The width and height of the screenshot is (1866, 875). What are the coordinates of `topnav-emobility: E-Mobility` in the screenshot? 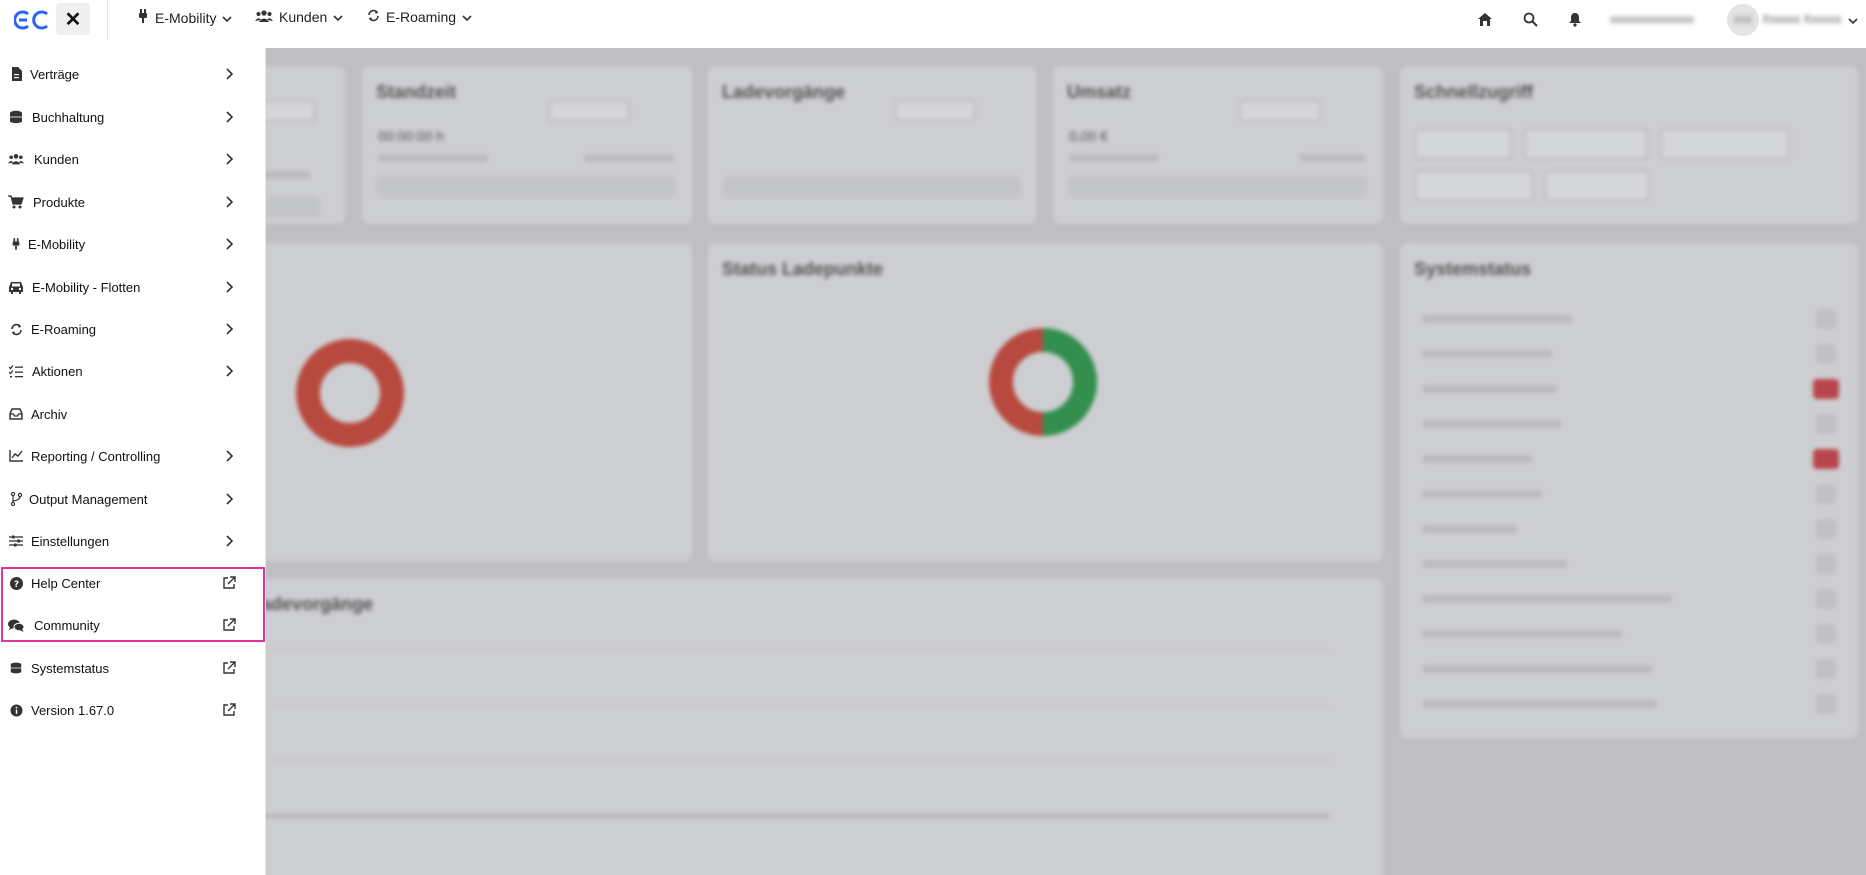 It's located at (185, 17).